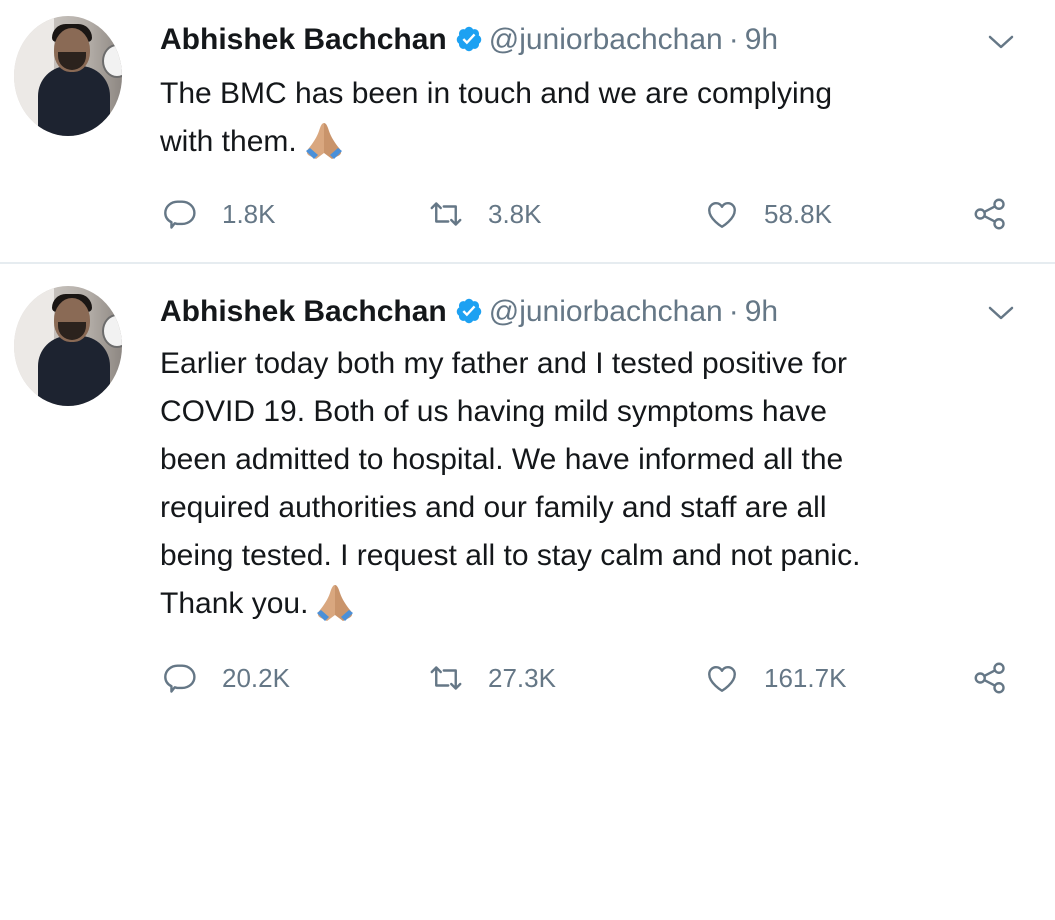  I want to click on reply-count: 20.2K, so click(256, 677).